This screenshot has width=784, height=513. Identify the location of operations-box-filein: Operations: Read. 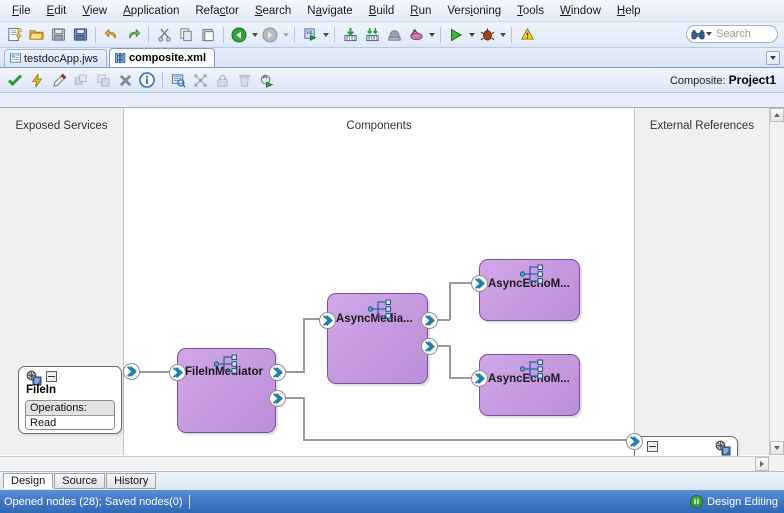
(70, 415).